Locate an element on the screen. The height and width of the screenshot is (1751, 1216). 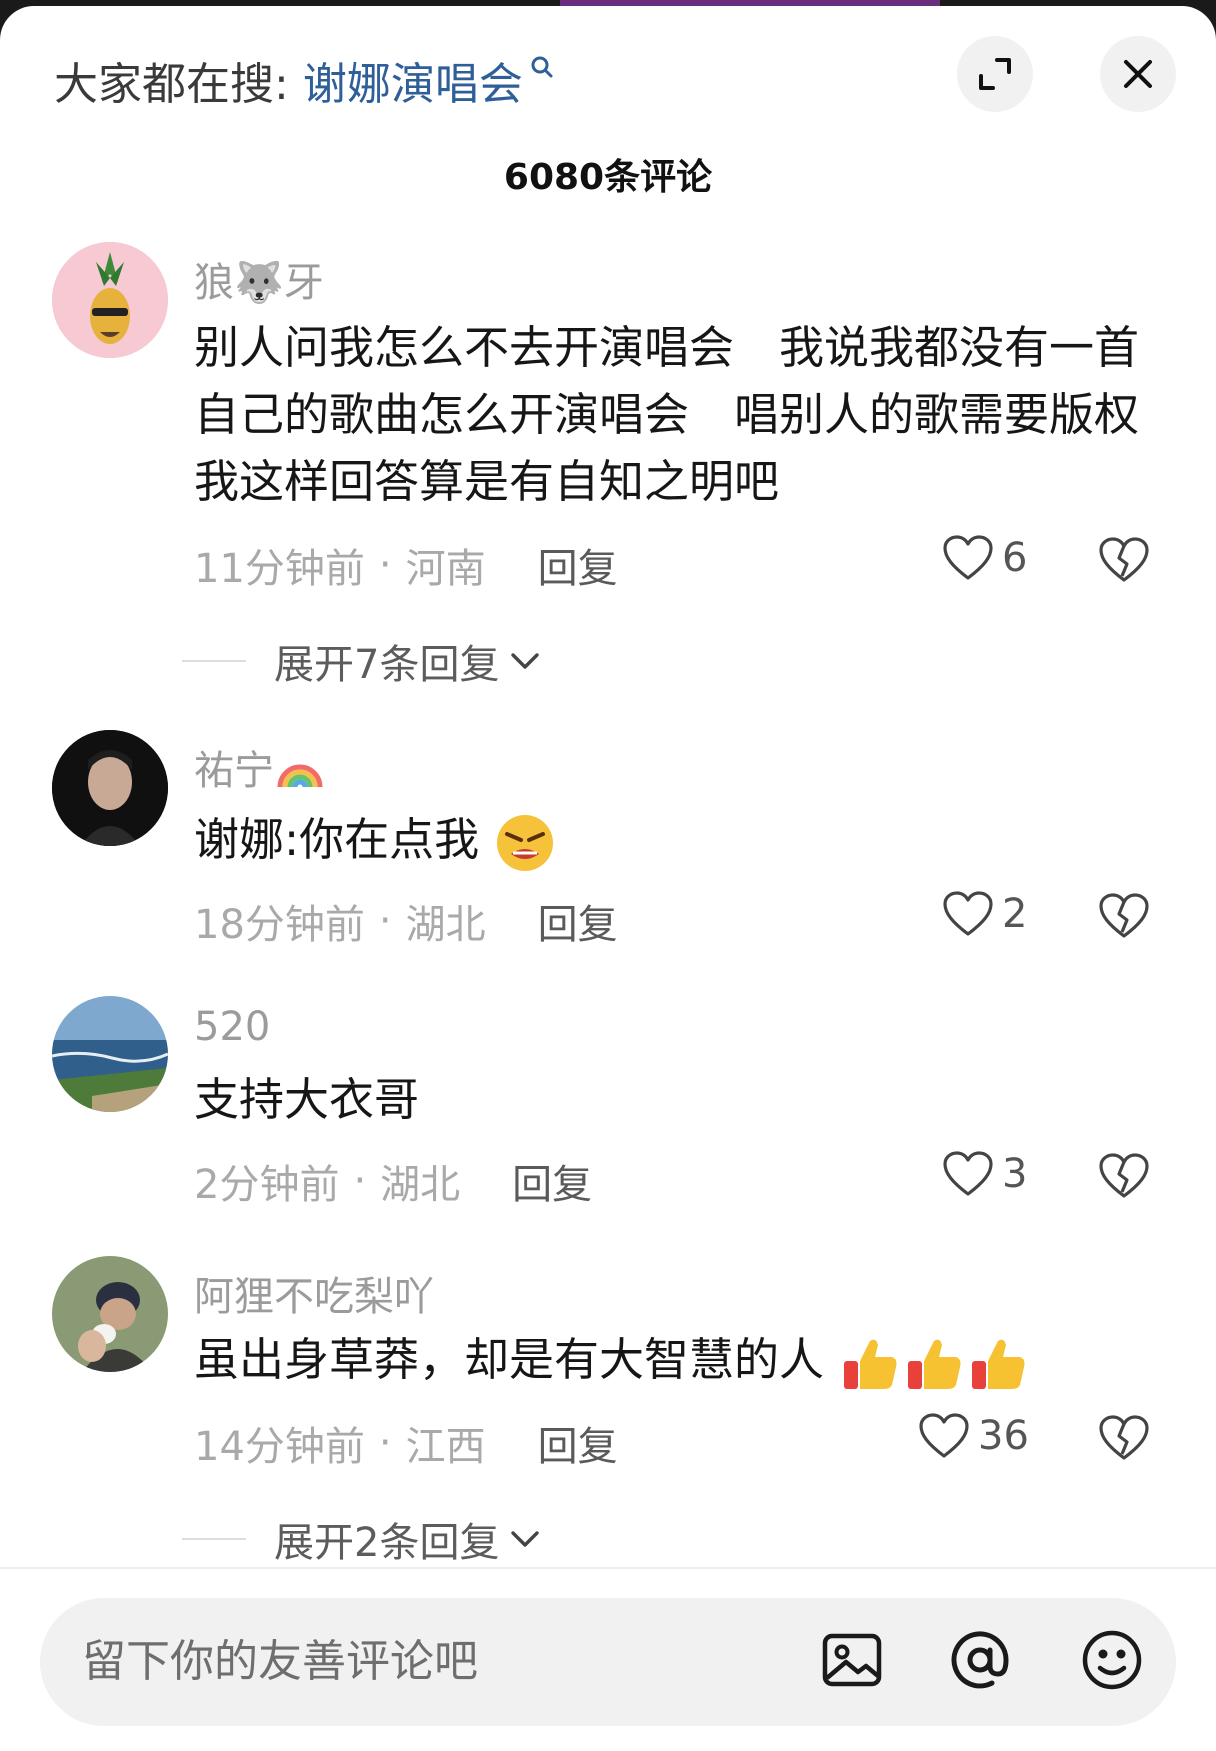
comment-location: 江西 is located at coordinates (445, 1447).